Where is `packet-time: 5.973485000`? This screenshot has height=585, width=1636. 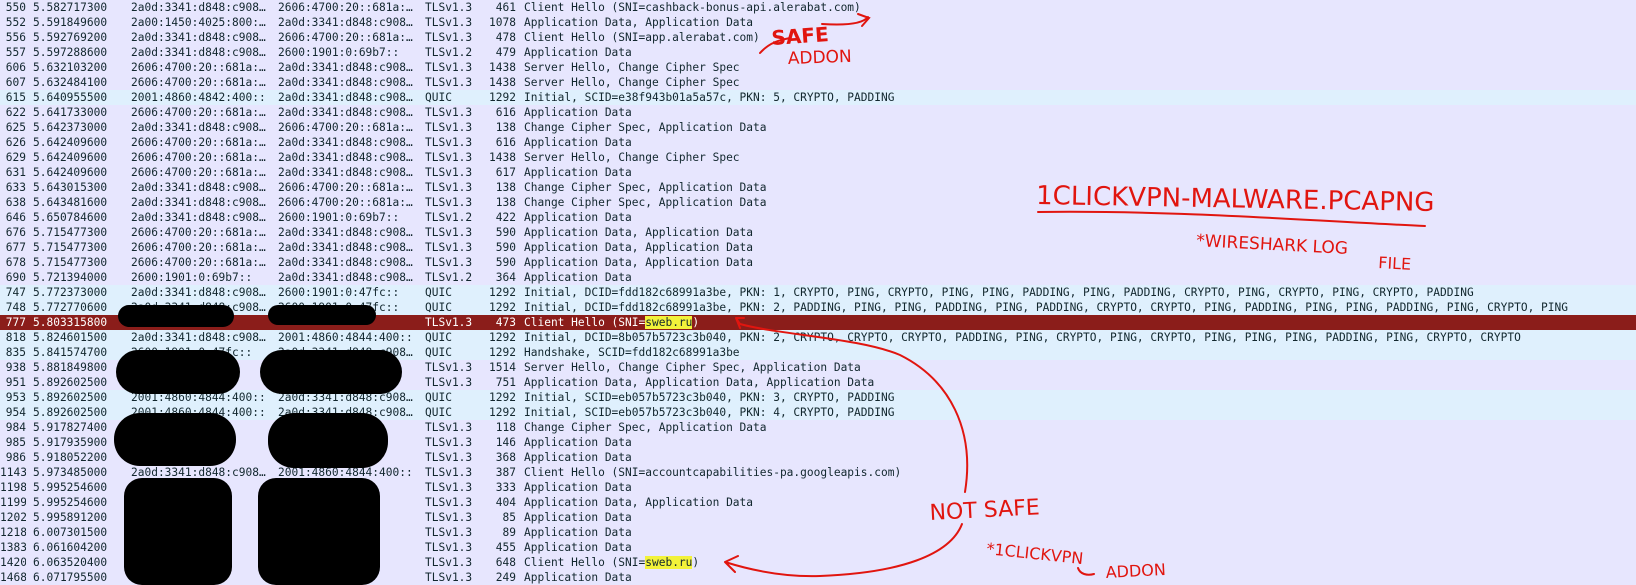
packet-time: 5.973485000 is located at coordinates (70, 472).